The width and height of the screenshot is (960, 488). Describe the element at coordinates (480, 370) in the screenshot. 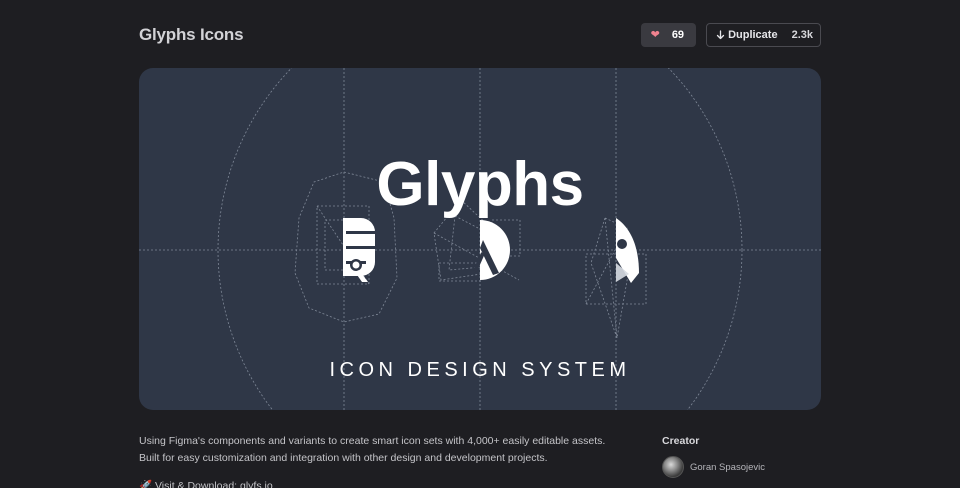

I see `cover-tagline: ICON DESIGN SYSTEM` at that location.